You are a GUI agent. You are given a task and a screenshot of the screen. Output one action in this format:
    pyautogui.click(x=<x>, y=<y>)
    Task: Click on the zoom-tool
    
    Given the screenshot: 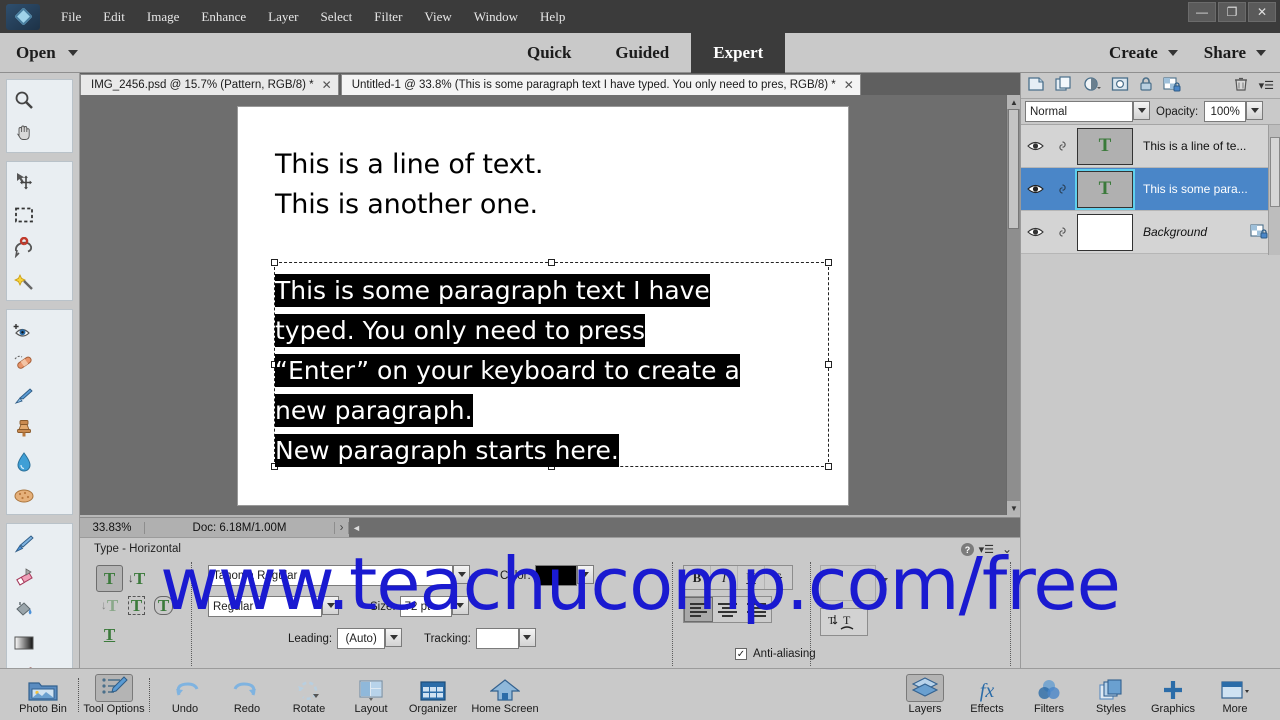 What is the action you would take?
    pyautogui.click(x=23, y=99)
    